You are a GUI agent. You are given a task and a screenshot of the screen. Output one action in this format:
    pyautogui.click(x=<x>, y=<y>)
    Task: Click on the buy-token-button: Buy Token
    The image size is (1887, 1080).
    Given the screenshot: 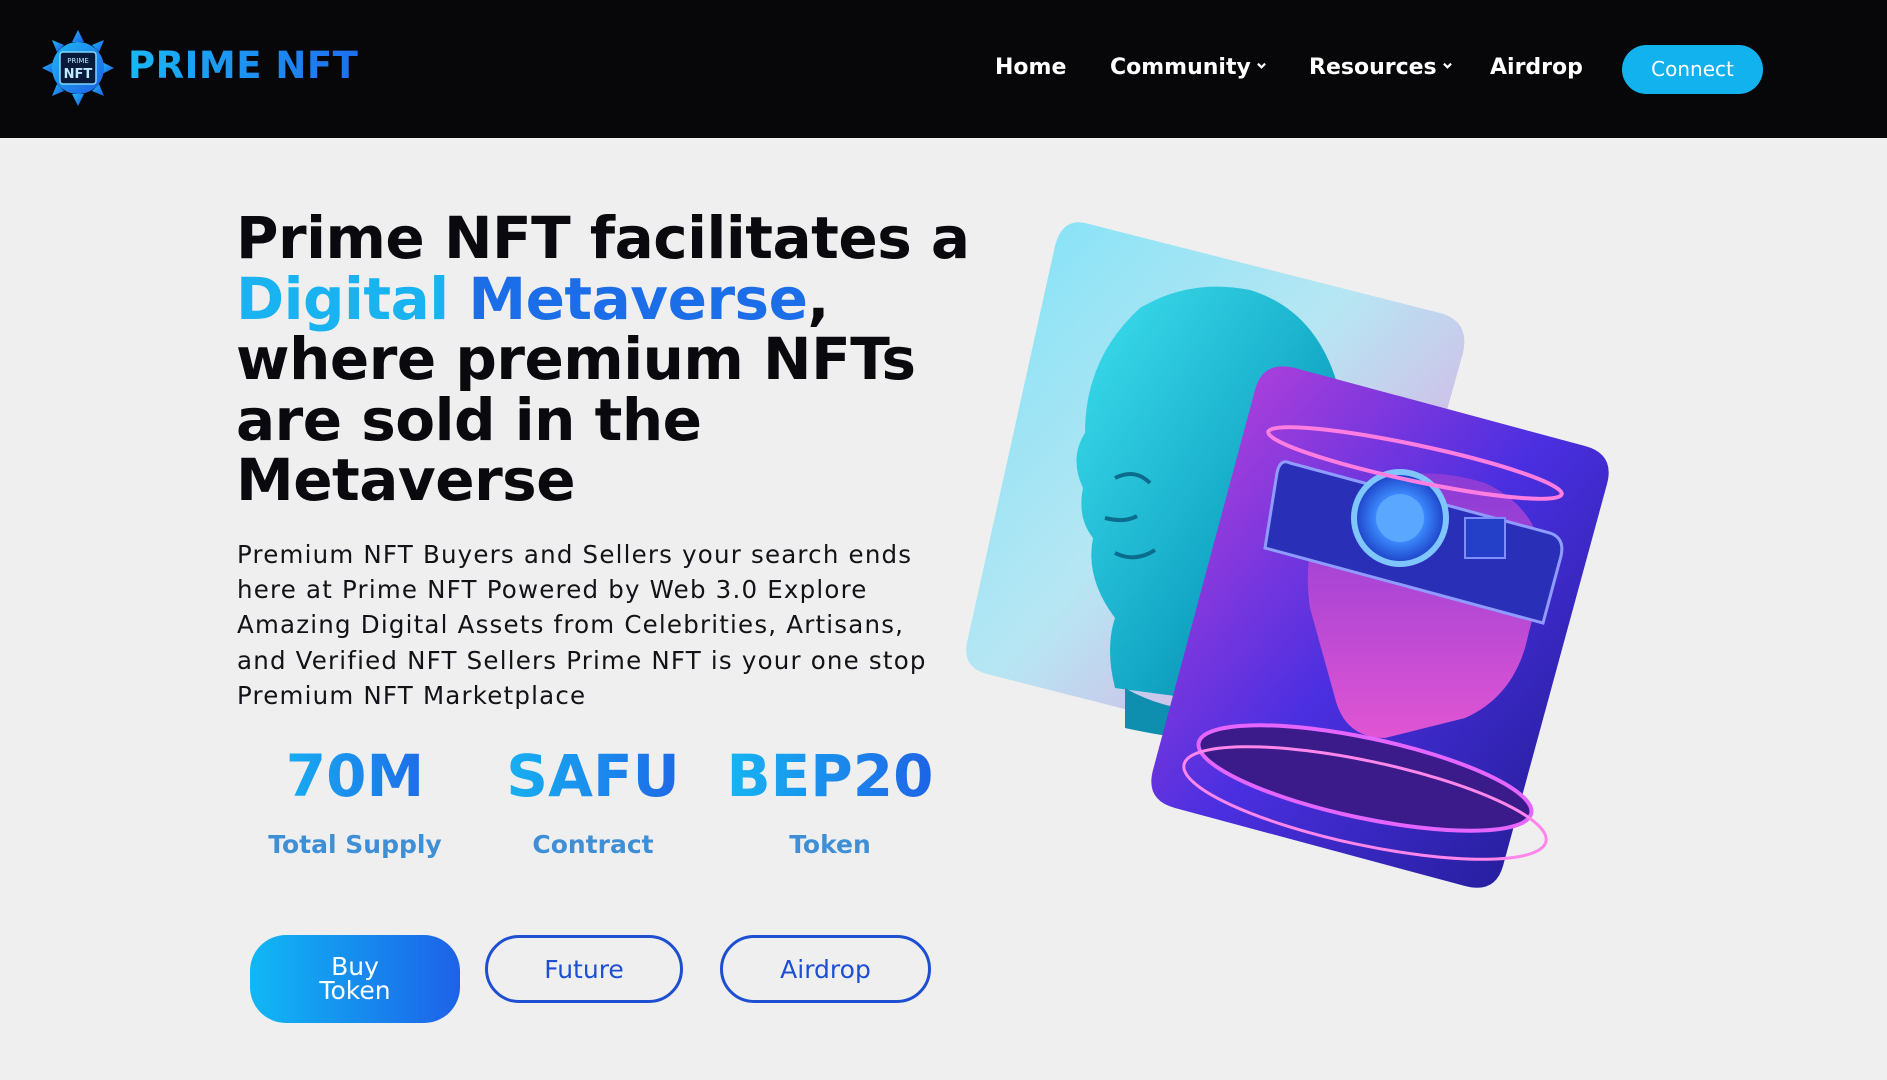 What is the action you would take?
    pyautogui.click(x=355, y=979)
    